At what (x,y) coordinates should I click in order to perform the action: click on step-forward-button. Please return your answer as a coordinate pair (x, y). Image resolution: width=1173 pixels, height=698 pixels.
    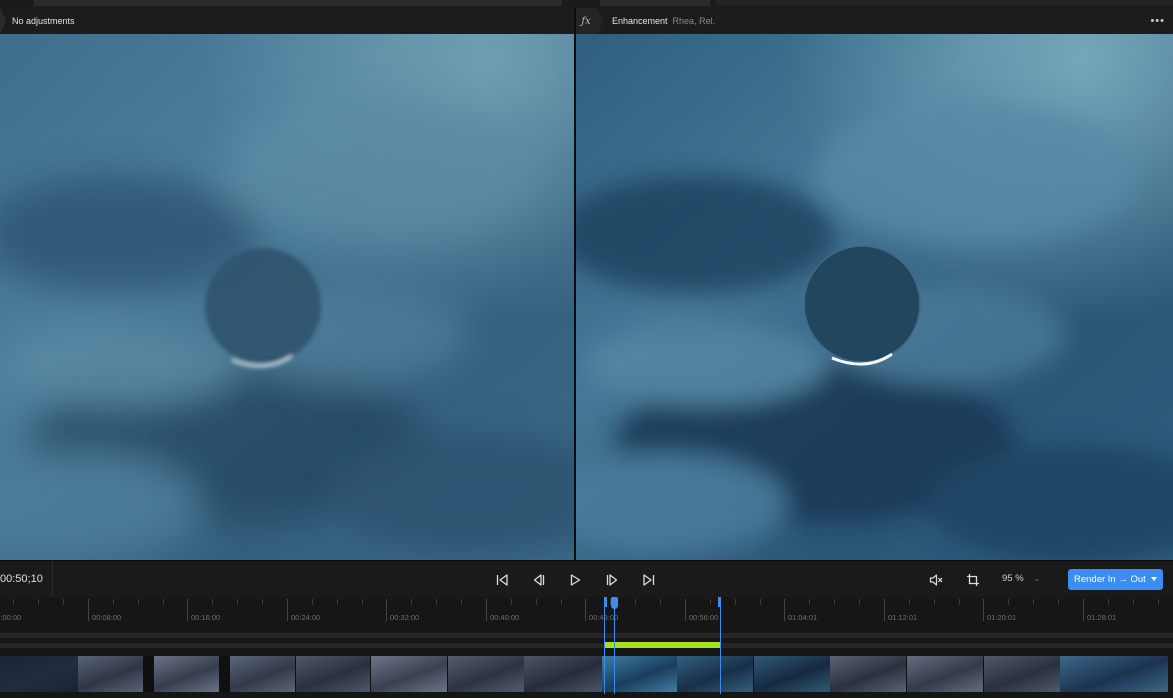
    Looking at the image, I should click on (612, 580).